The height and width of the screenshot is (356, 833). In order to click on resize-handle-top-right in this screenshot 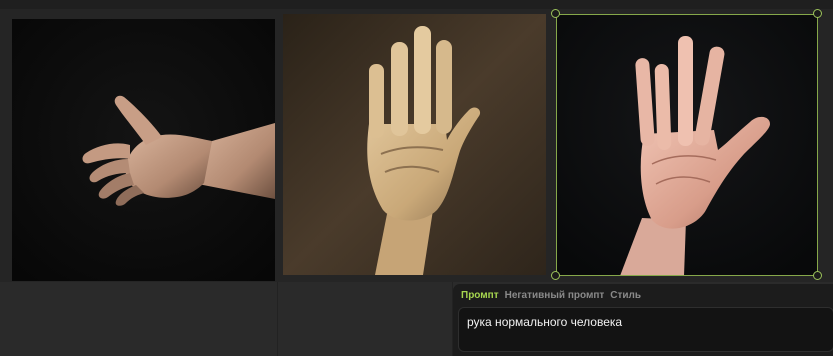, I will do `click(817, 13)`.